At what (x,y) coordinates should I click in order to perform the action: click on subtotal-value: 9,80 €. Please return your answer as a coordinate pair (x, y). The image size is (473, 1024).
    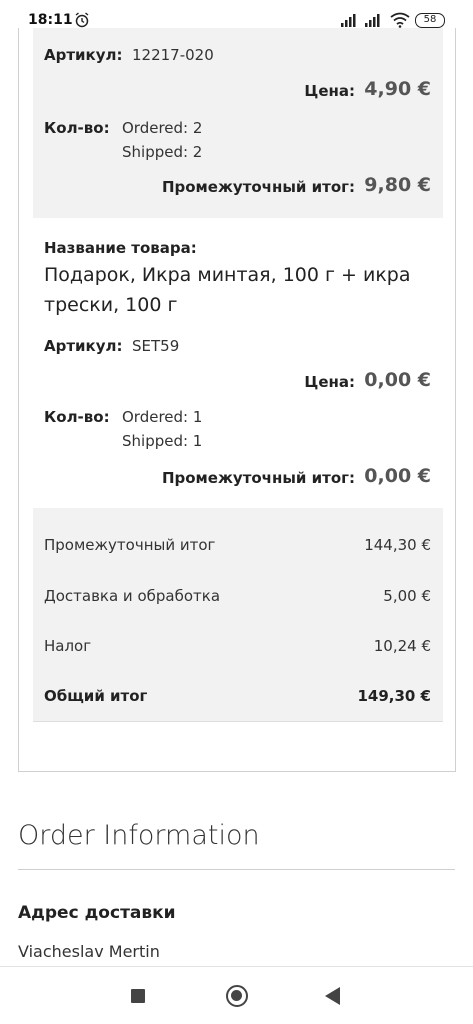
    Looking at the image, I should click on (397, 185).